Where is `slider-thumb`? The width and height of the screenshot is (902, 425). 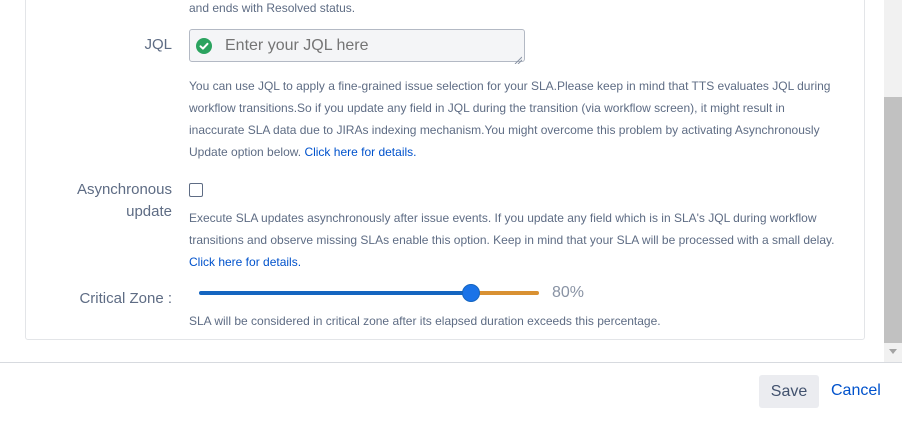
slider-thumb is located at coordinates (471, 293).